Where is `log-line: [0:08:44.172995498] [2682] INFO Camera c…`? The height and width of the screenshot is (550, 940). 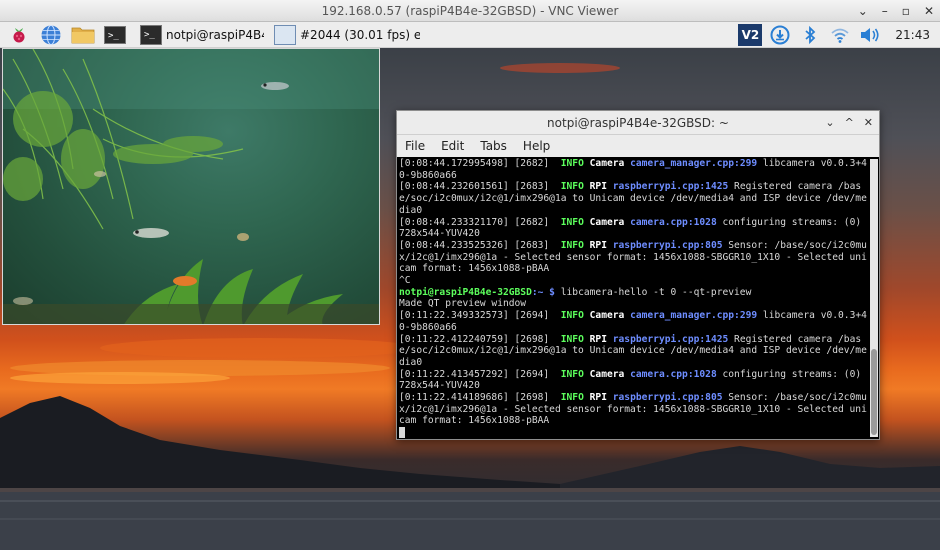 log-line: [0:08:44.172995498] [2682] INFO Camera c… is located at coordinates (633, 169).